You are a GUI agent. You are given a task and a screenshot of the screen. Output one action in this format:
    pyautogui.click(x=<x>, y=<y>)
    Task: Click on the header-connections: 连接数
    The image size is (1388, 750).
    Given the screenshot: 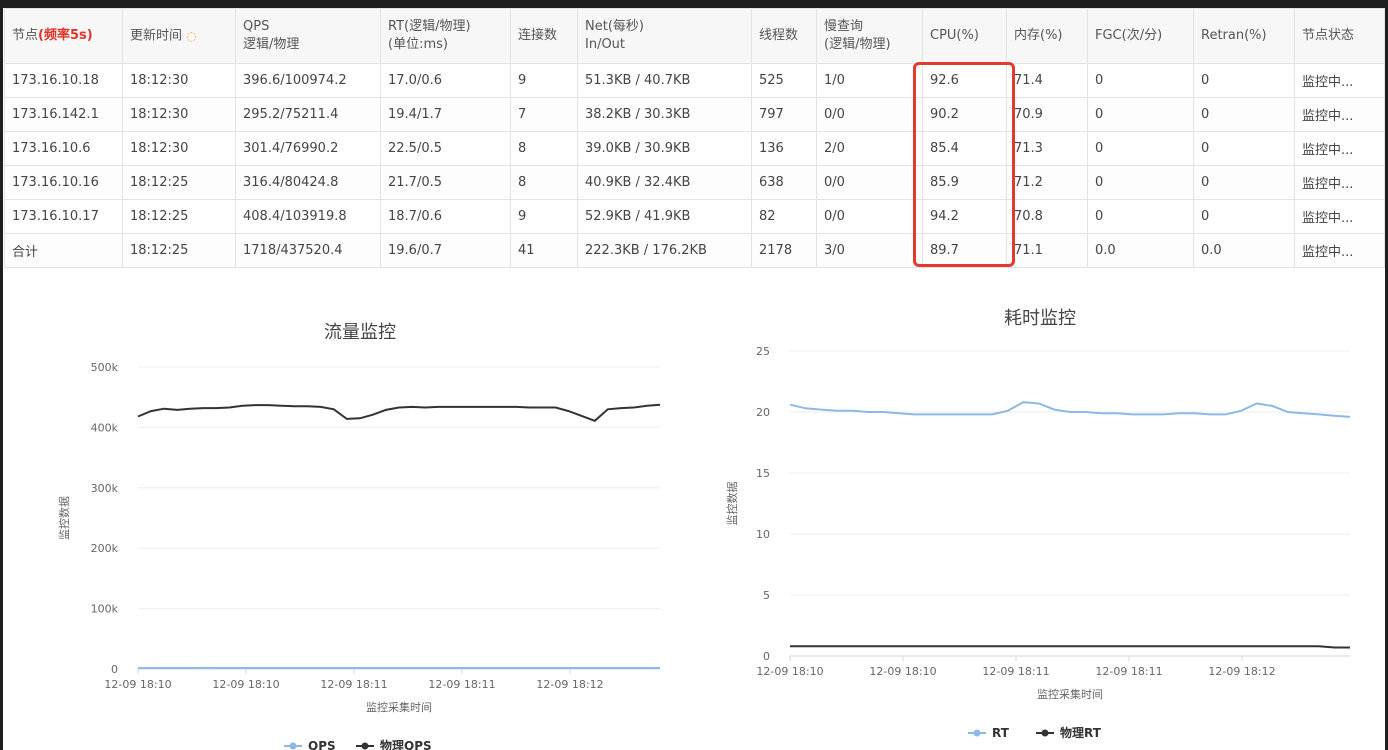 What is the action you would take?
    pyautogui.click(x=544, y=36)
    